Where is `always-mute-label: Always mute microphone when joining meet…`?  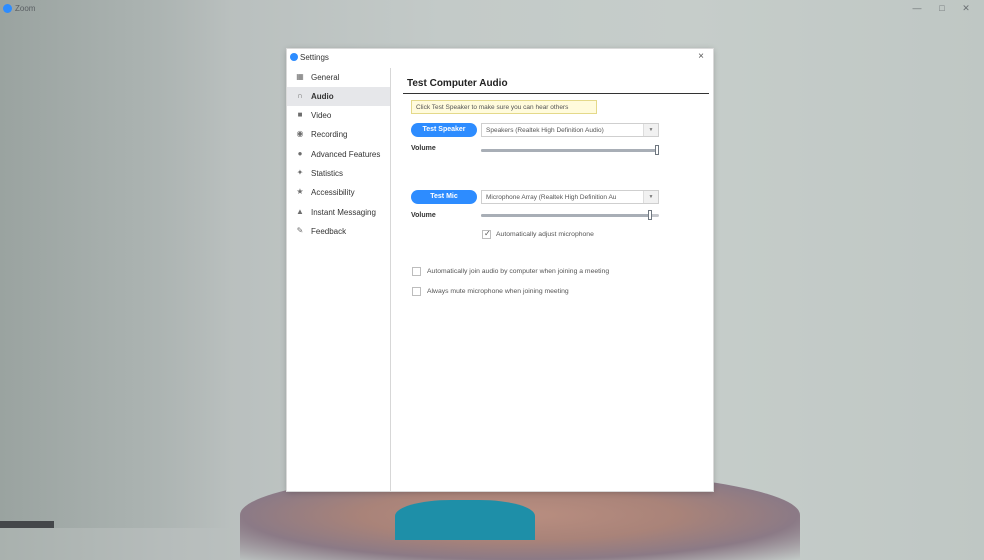 always-mute-label: Always mute microphone when joining meet… is located at coordinates (498, 291).